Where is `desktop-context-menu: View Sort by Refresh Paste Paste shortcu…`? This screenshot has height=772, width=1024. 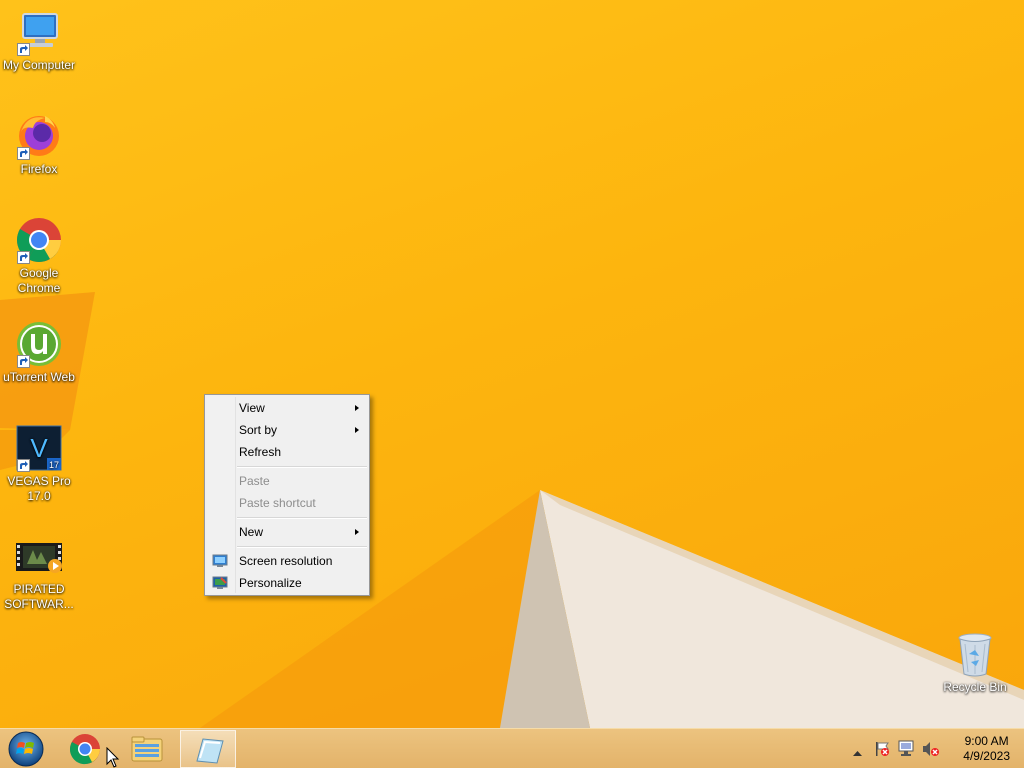 desktop-context-menu: View Sort by Refresh Paste Paste shortcu… is located at coordinates (287, 495).